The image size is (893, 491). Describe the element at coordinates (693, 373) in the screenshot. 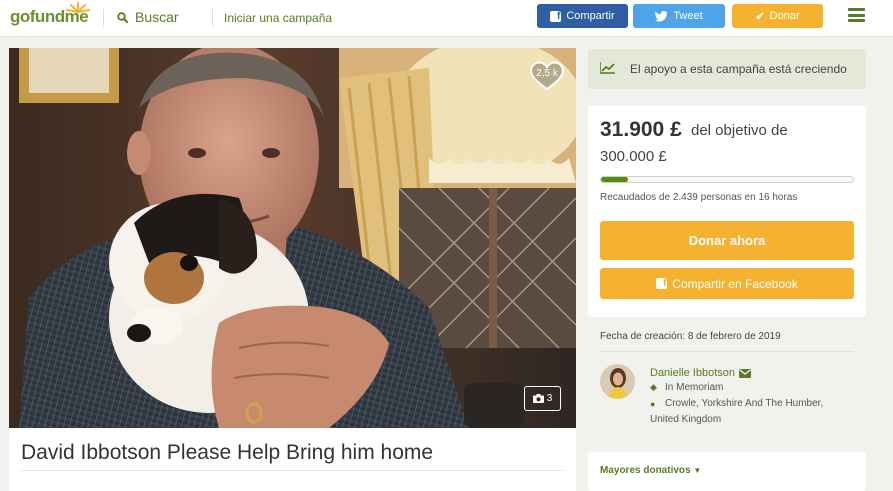

I see `organizer-name-text: Danielle Ibbotson` at that location.